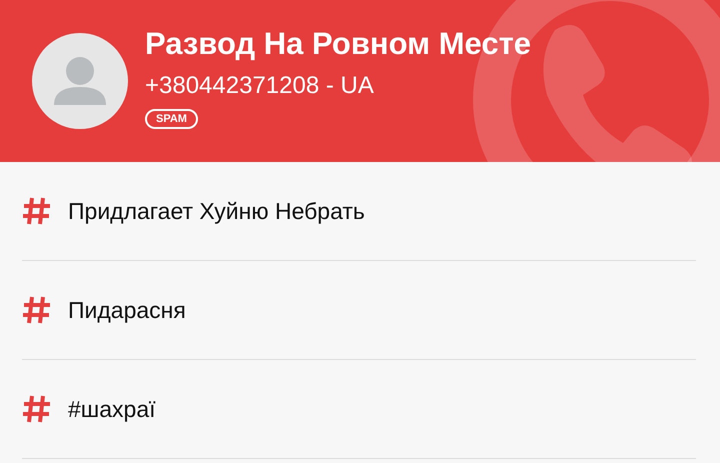 This screenshot has height=463, width=720. Describe the element at coordinates (216, 211) in the screenshot. I see `tag-label: Придлагает Хуйню Небрать` at that location.